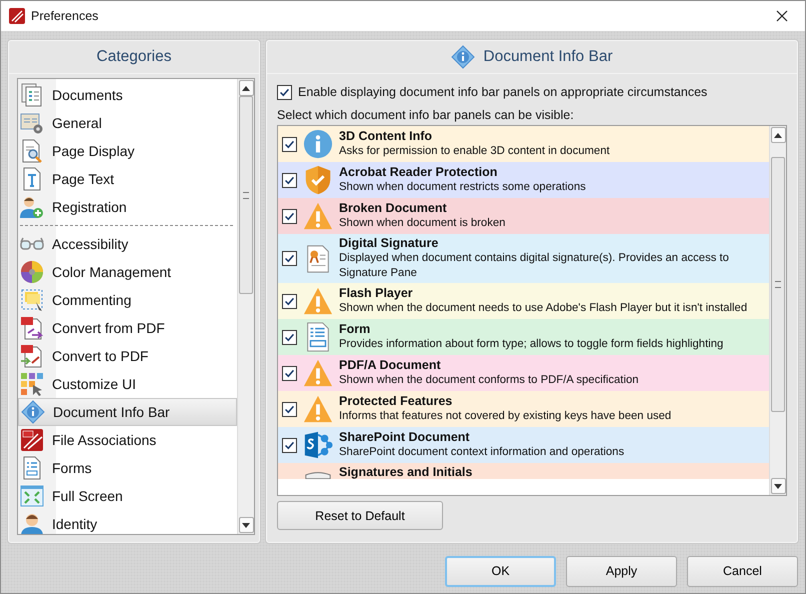 The image size is (806, 594). I want to click on category-item: Documents, so click(127, 95).